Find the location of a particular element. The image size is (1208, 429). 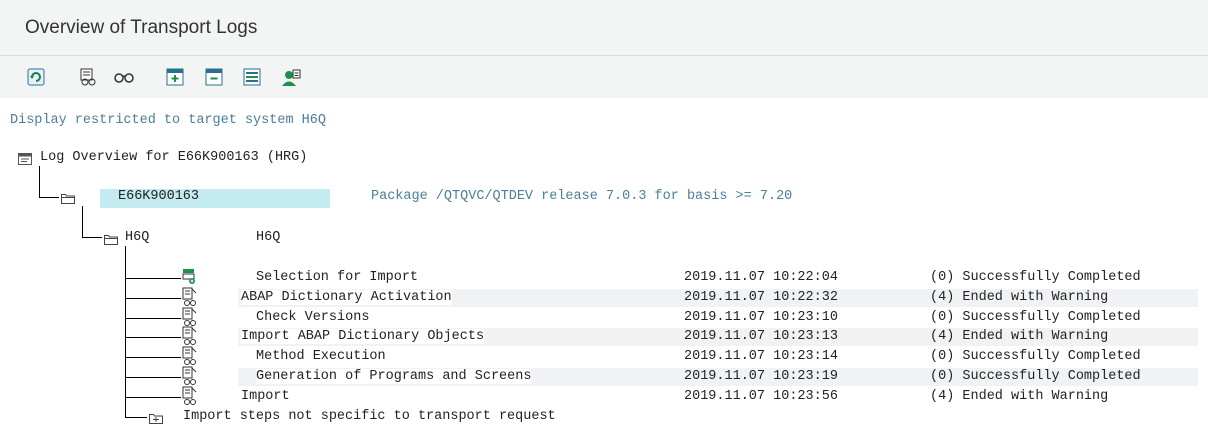

collapse-icon is located at coordinates (214, 77).